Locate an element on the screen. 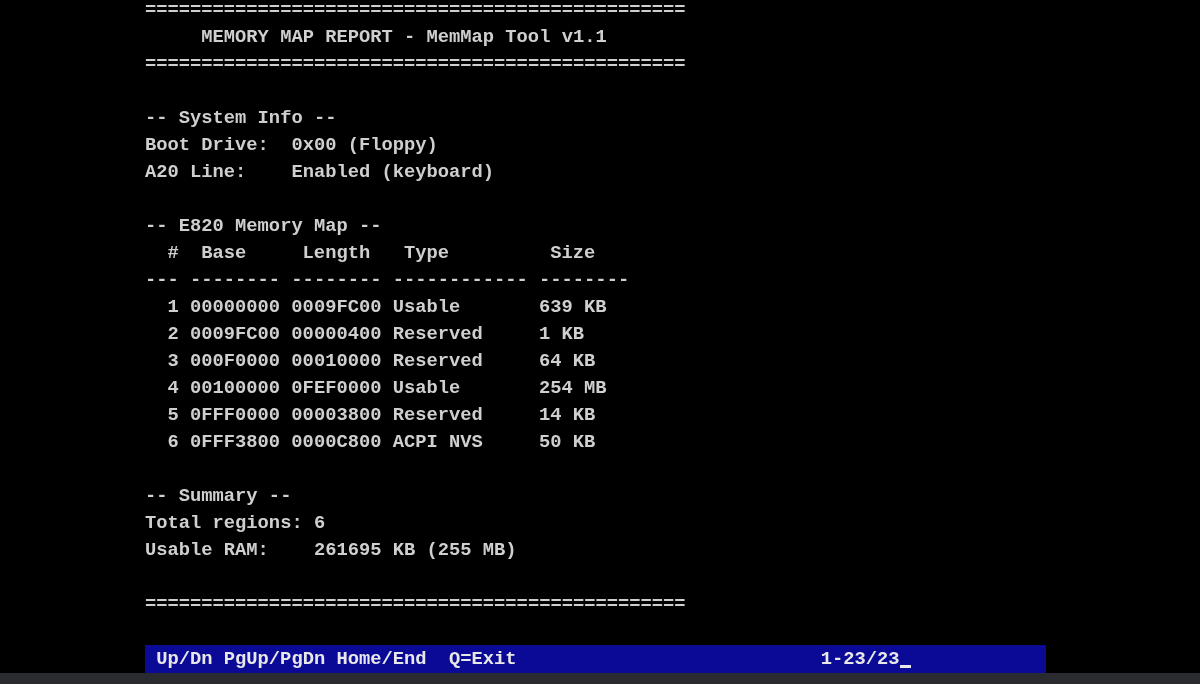  table-cell-text: ACPI NVS is located at coordinates (437, 442).